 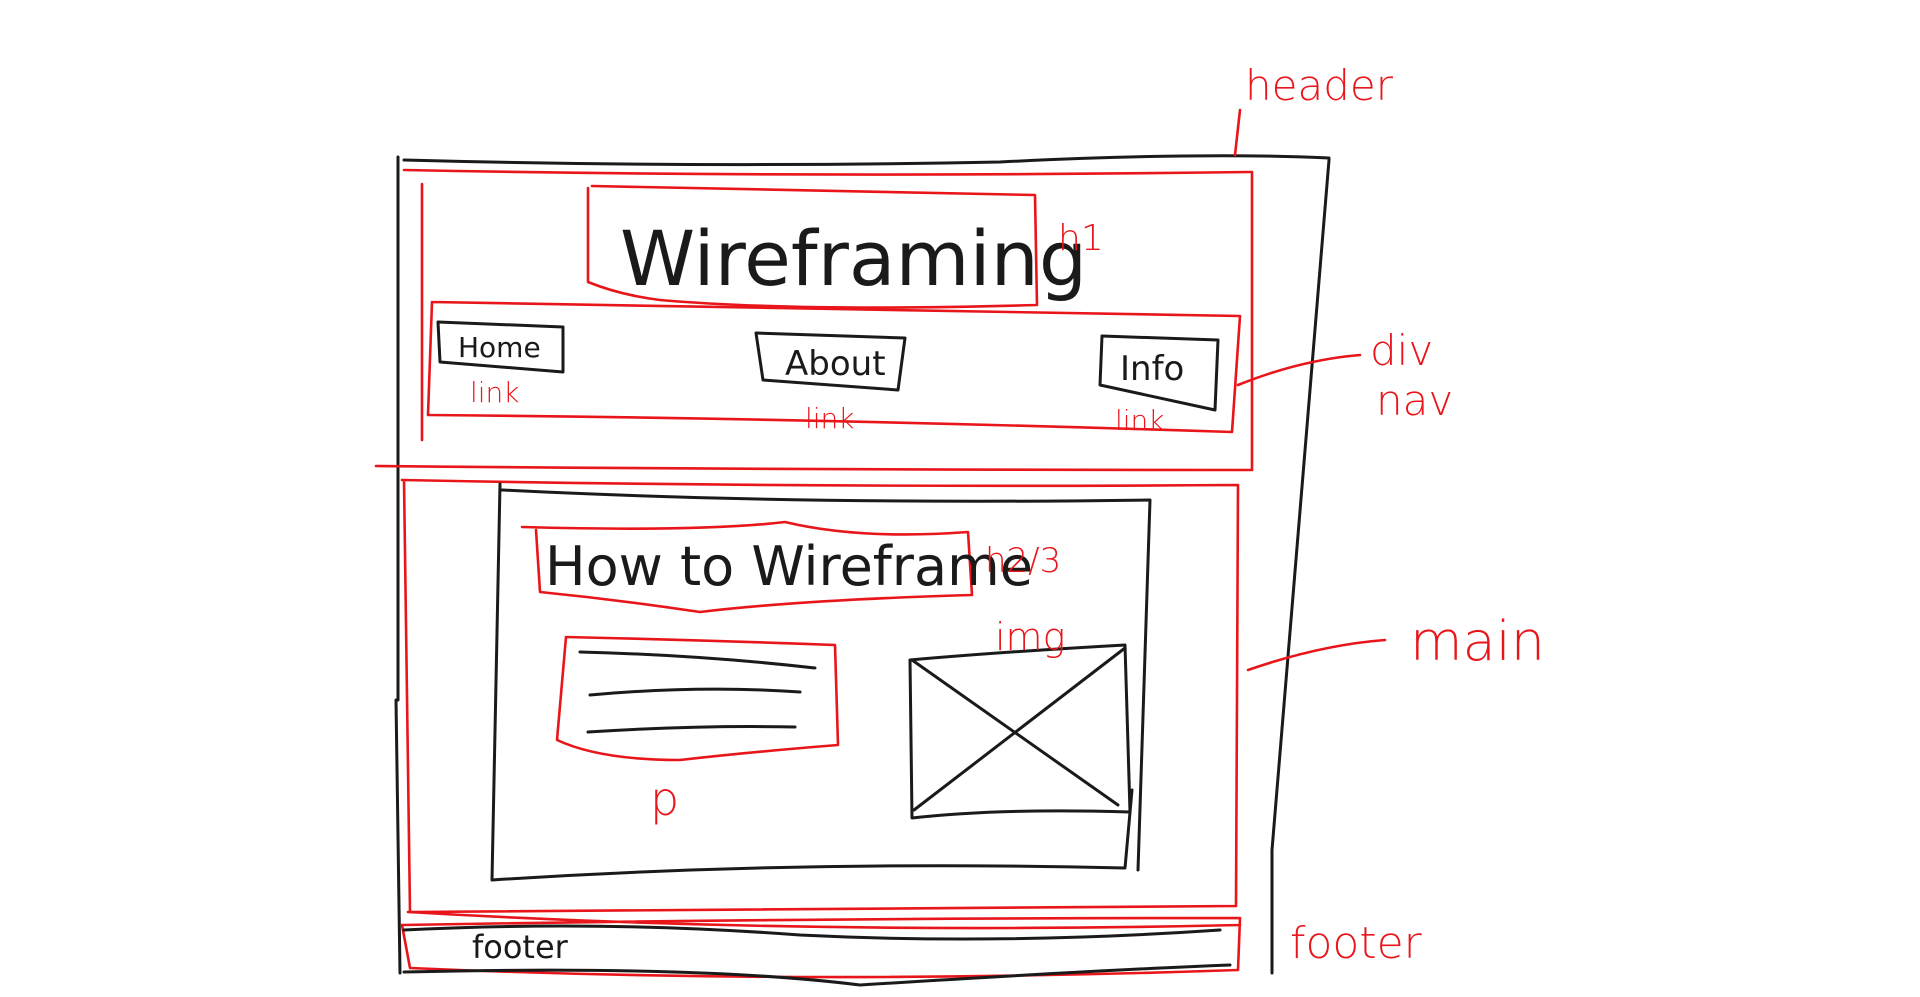 What do you see at coordinates (1477, 641) in the screenshot?
I see `annotation-main: main` at bounding box center [1477, 641].